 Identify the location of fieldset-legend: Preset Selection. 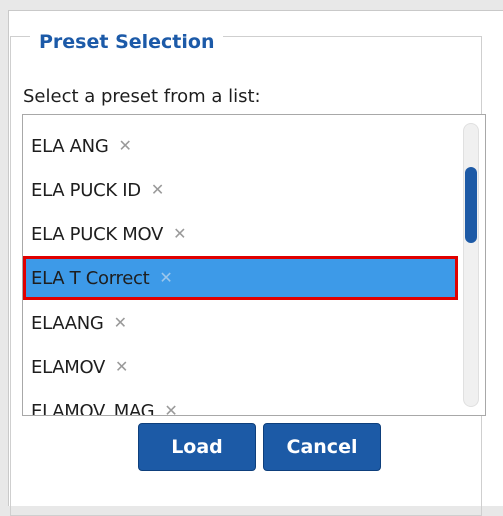
(127, 42).